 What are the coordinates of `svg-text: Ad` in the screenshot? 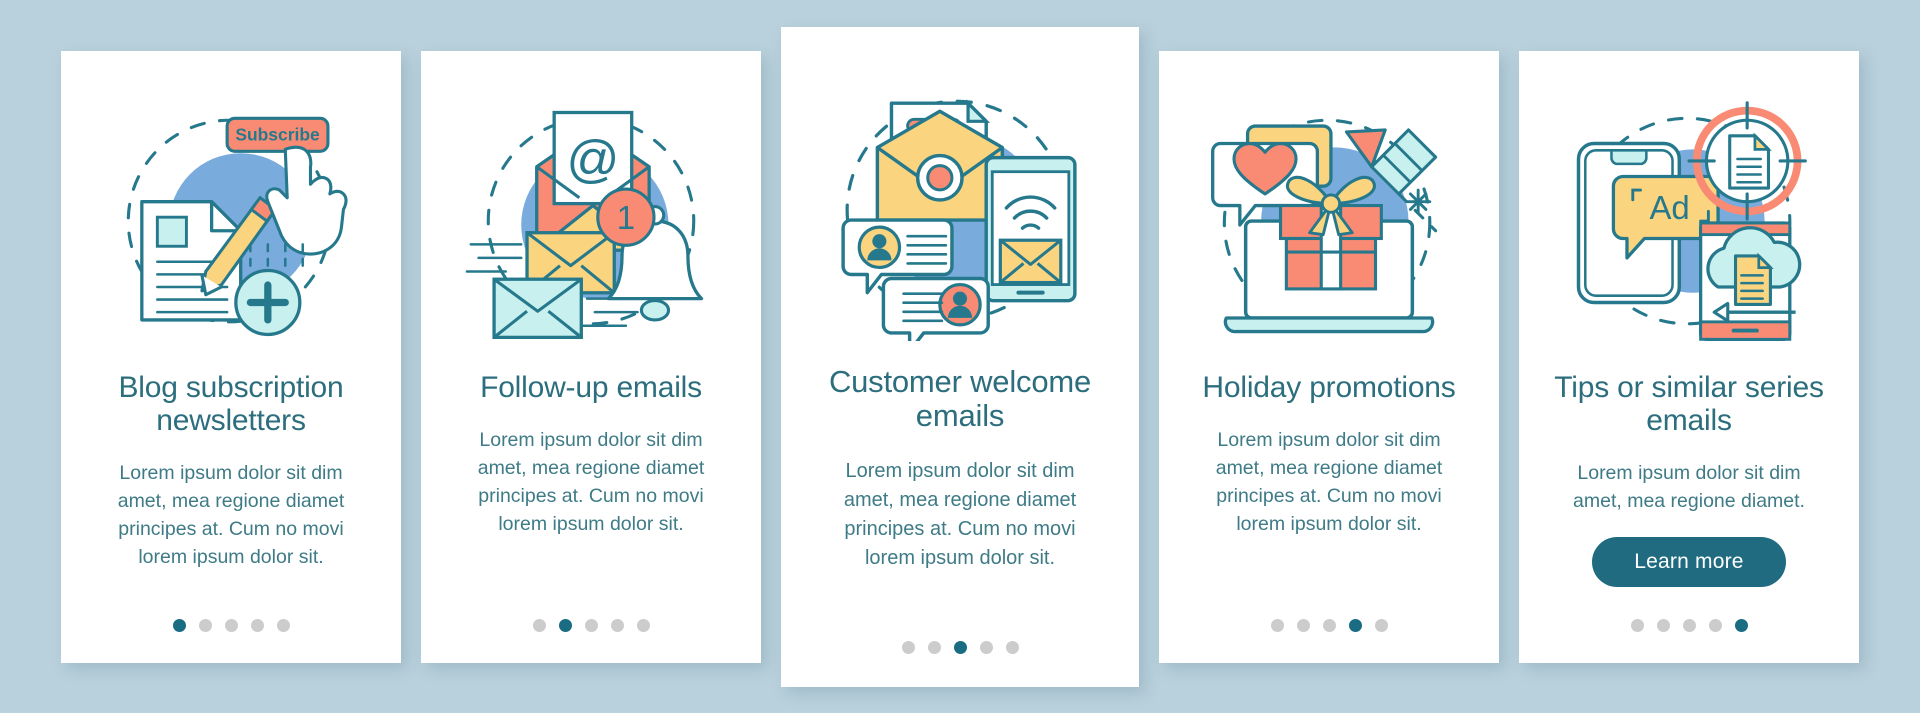 It's located at (1669, 207).